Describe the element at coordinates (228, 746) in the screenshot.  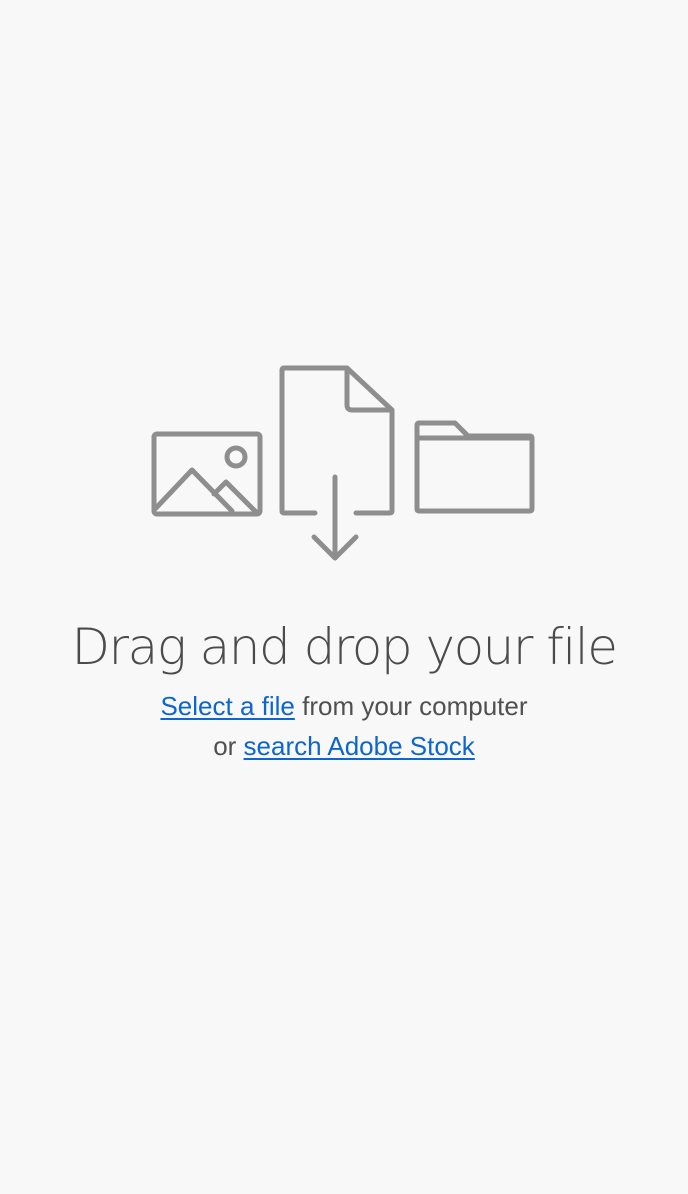
I see `search-stock-prefix: or` at that location.